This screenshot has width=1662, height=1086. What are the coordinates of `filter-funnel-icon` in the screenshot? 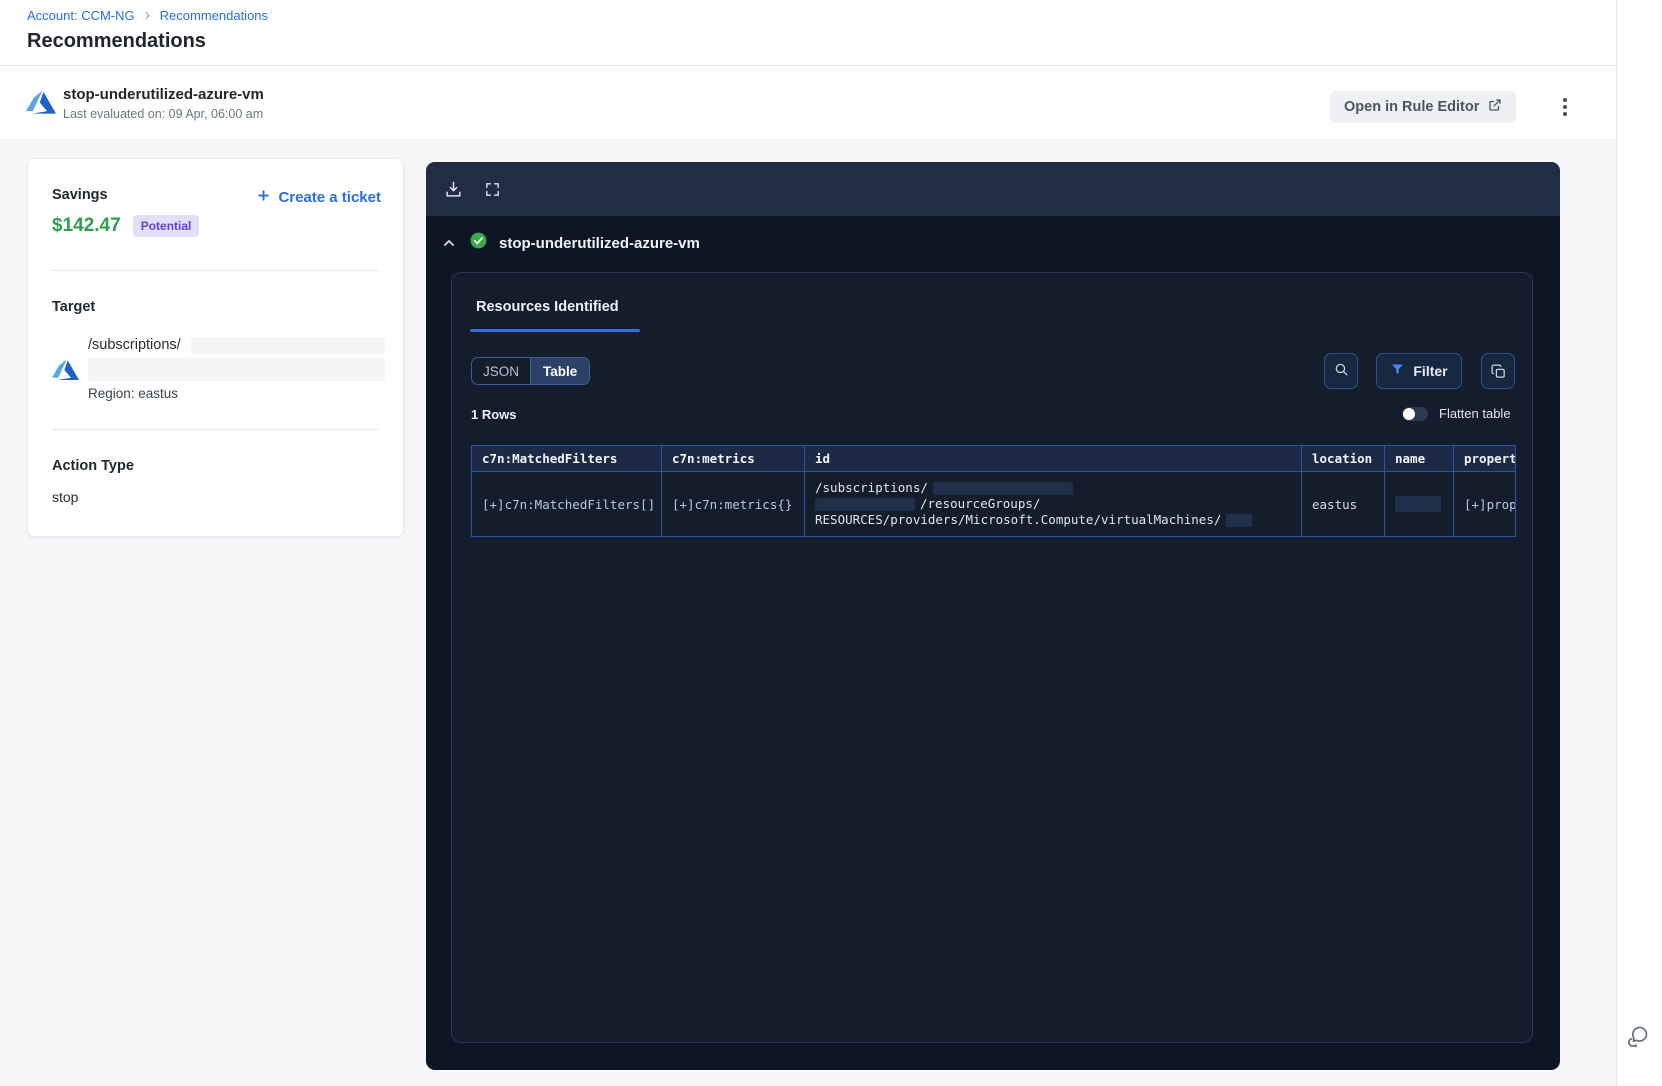 It's located at (1397, 371).